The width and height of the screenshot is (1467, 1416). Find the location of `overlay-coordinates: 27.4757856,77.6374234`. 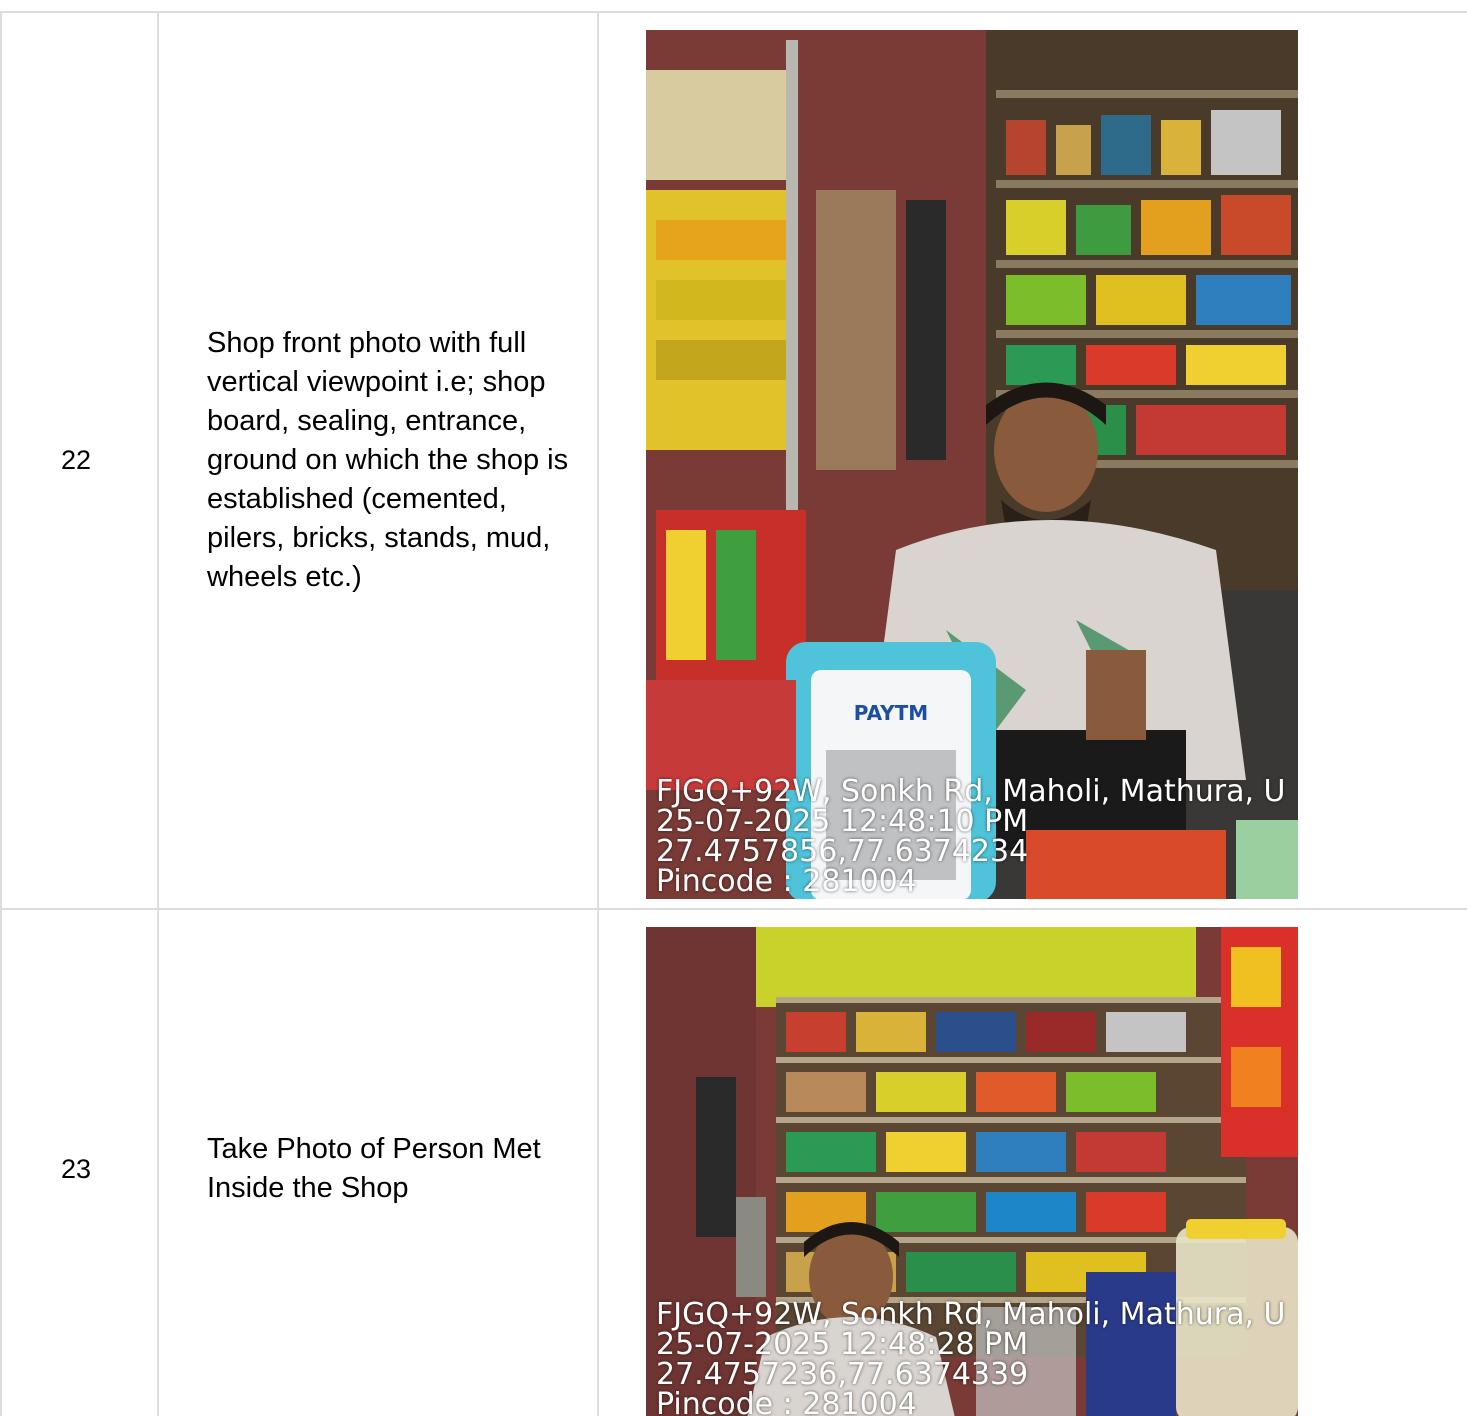

overlay-coordinates: 27.4757856,77.6374234 is located at coordinates (842, 851).